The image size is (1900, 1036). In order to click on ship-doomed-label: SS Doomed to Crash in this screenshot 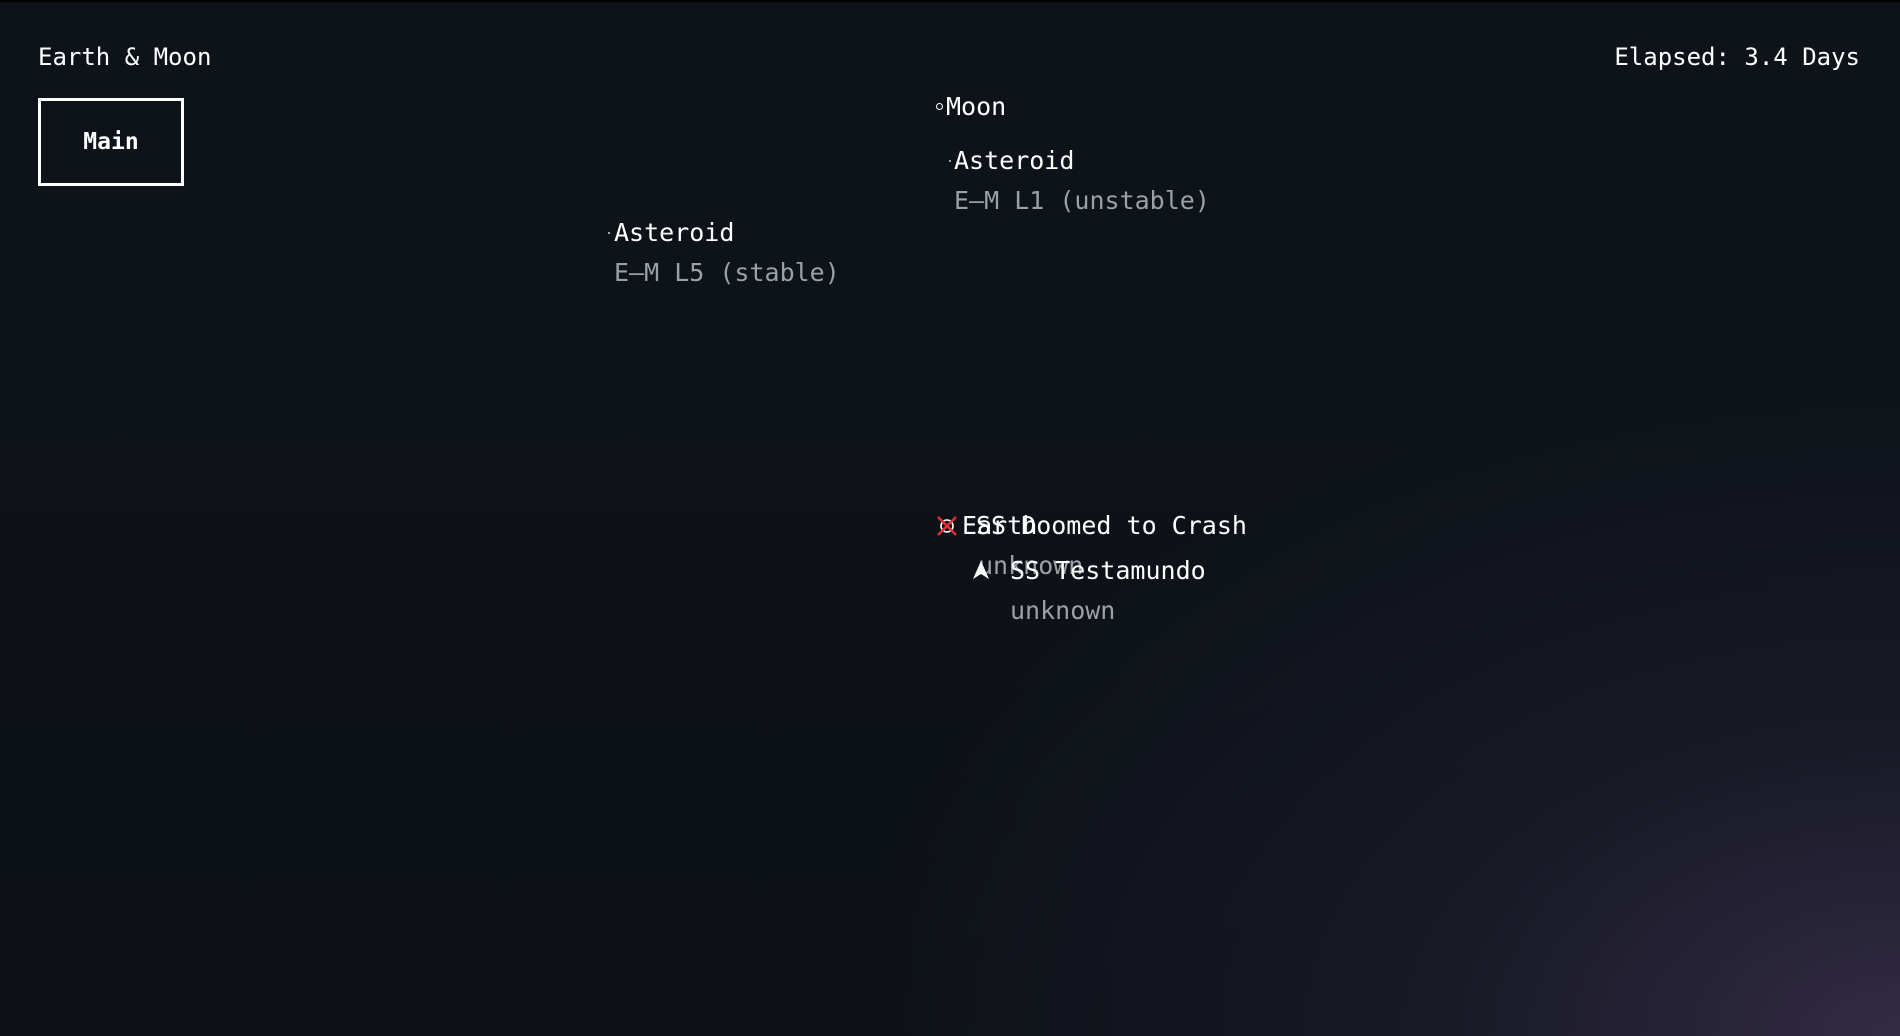, I will do `click(1111, 525)`.